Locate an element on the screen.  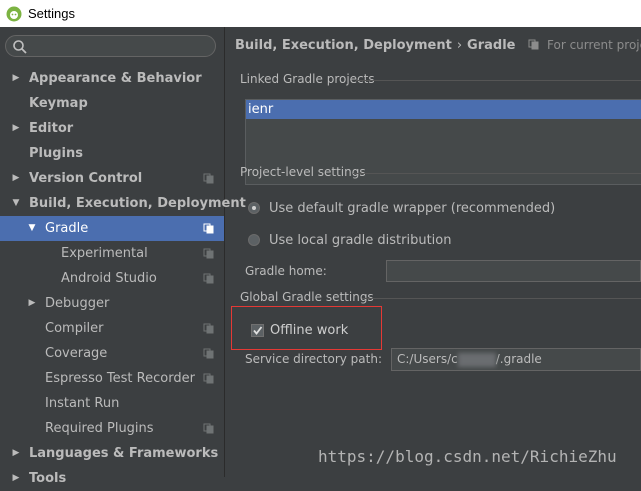
sidebar-item-appearance-behavior: ▶ Appearance & Behavior is located at coordinates (112, 78).